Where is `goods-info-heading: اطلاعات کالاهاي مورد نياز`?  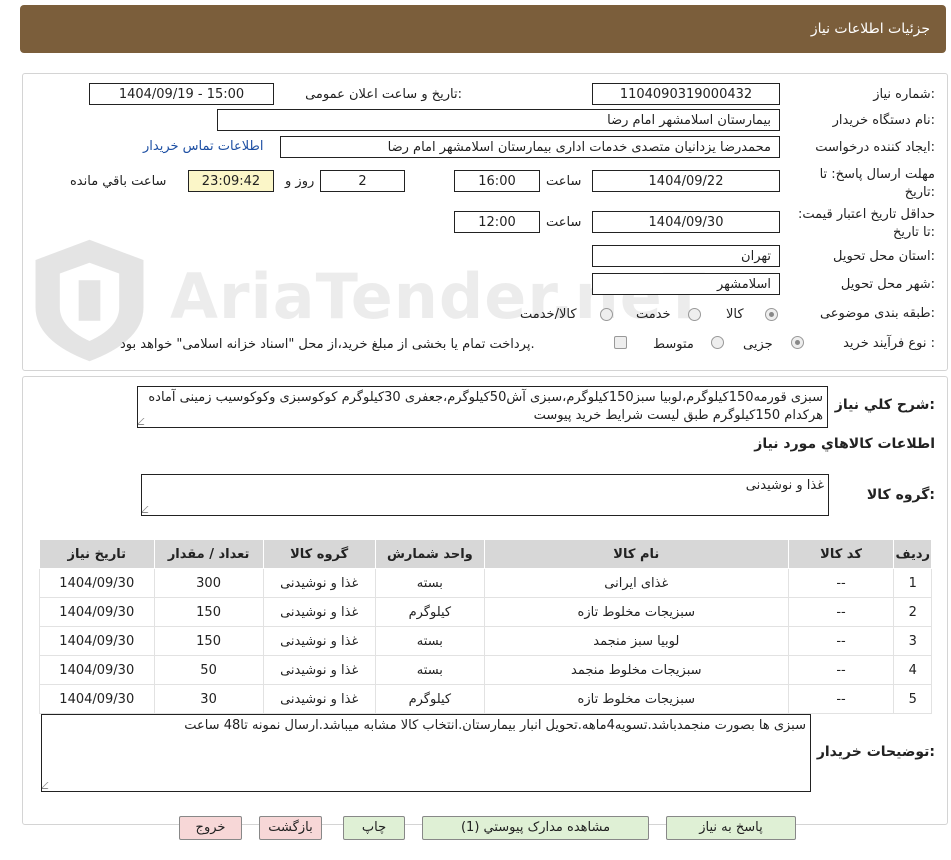
goods-info-heading: اطلاعات کالاهاي مورد نياز is located at coordinates (844, 444).